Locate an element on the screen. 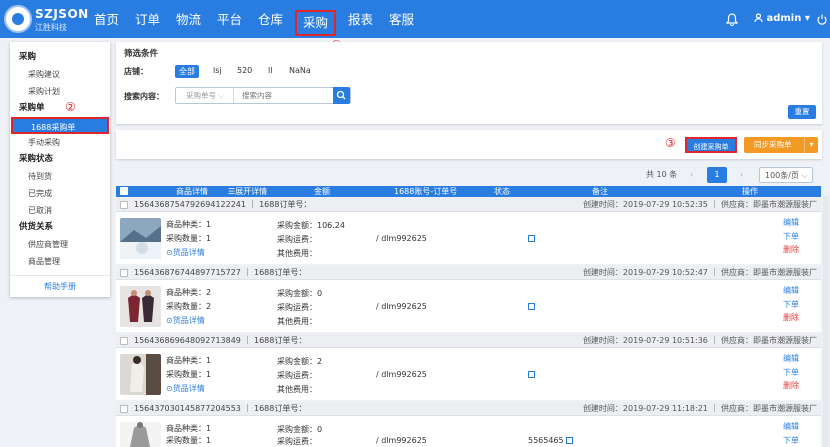 The width and height of the screenshot is (830, 447). store-filter-all: 全部 is located at coordinates (187, 71).